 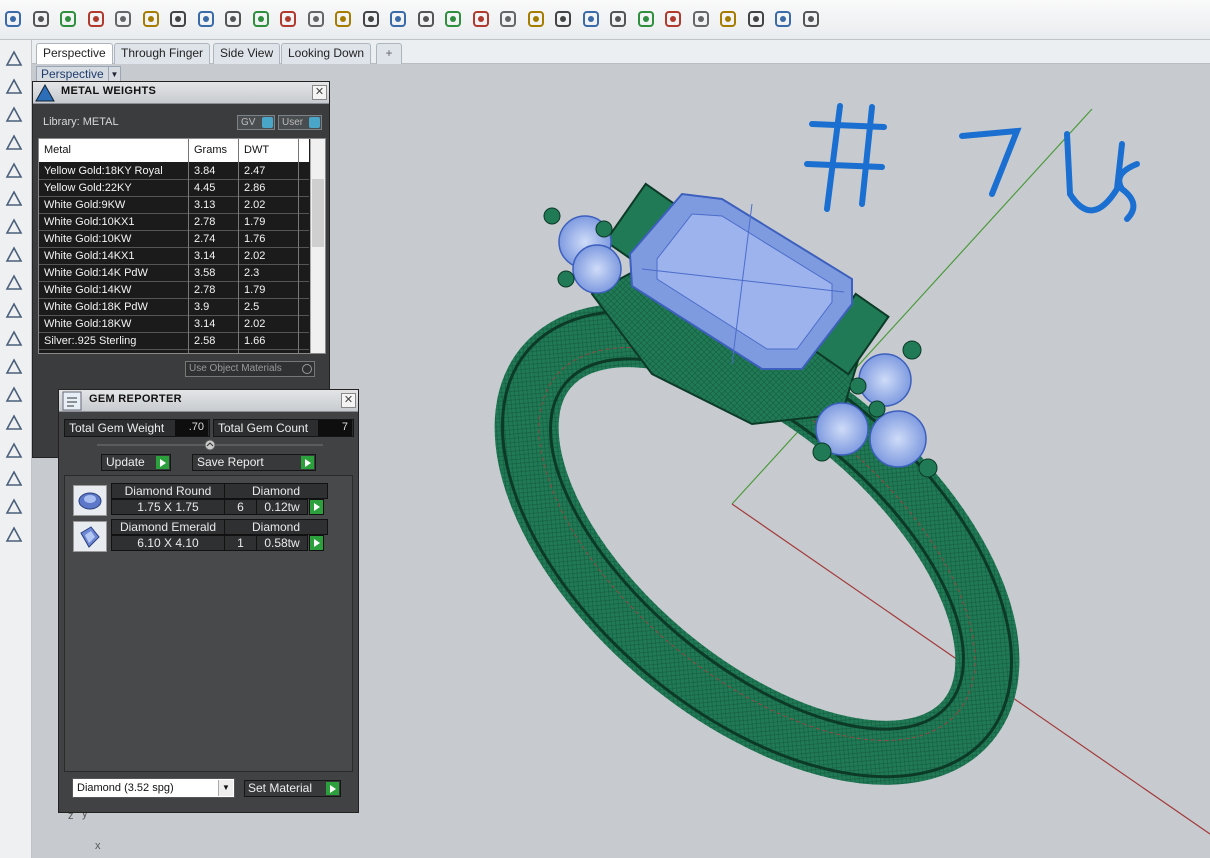 What do you see at coordinates (162, 53) in the screenshot?
I see `tab-through-finger: Through Finger` at bounding box center [162, 53].